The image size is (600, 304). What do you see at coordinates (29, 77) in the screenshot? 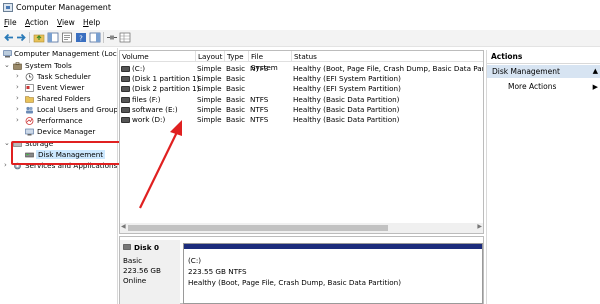
I see `clock-icon` at bounding box center [29, 77].